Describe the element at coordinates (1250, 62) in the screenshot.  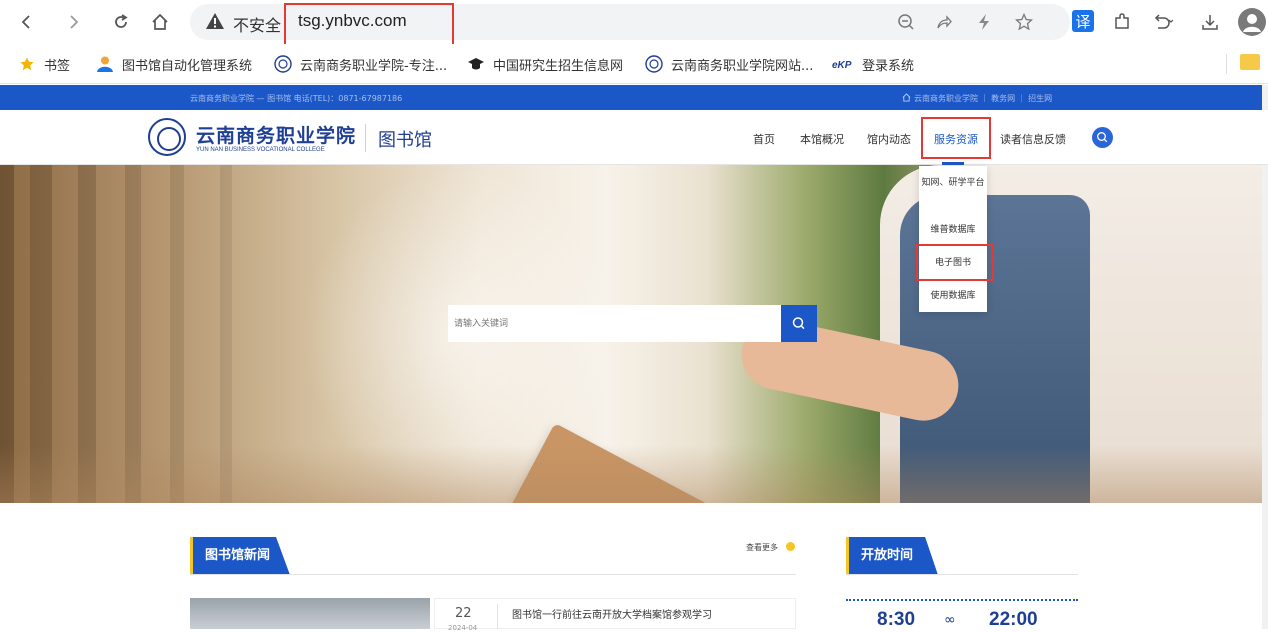
I see `folder-icon` at that location.